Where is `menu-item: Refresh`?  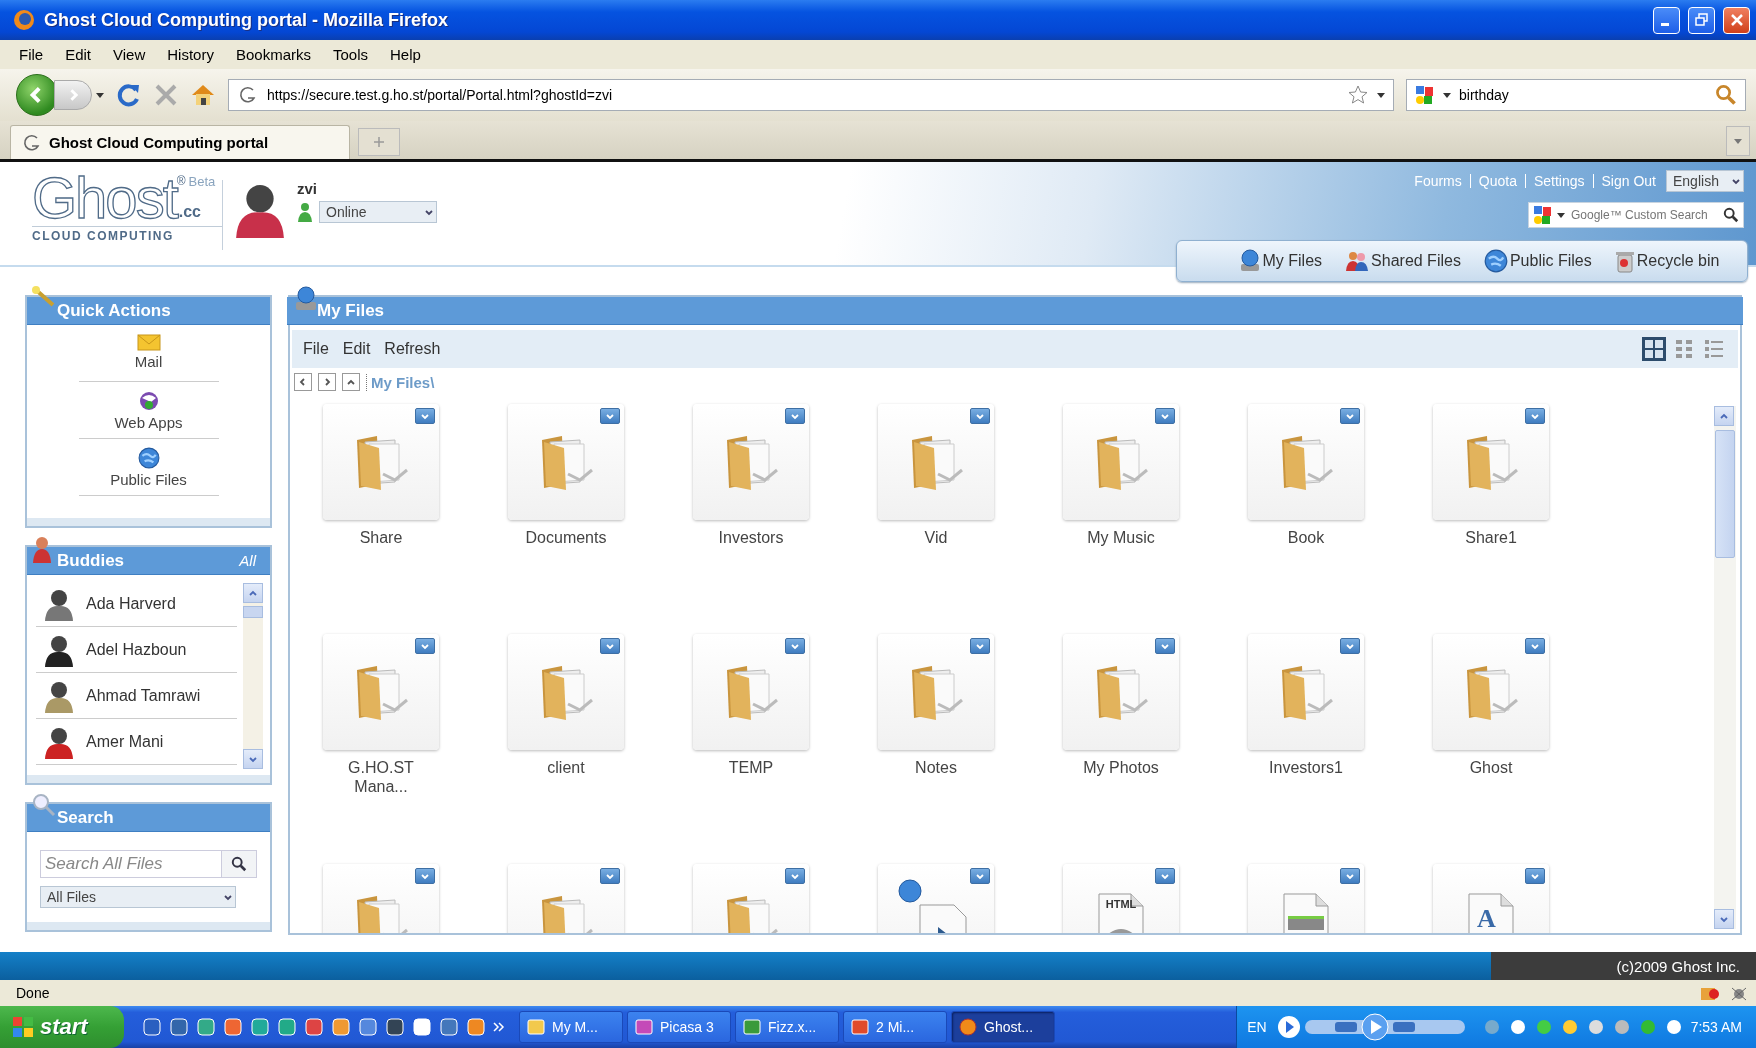 menu-item: Refresh is located at coordinates (412, 349).